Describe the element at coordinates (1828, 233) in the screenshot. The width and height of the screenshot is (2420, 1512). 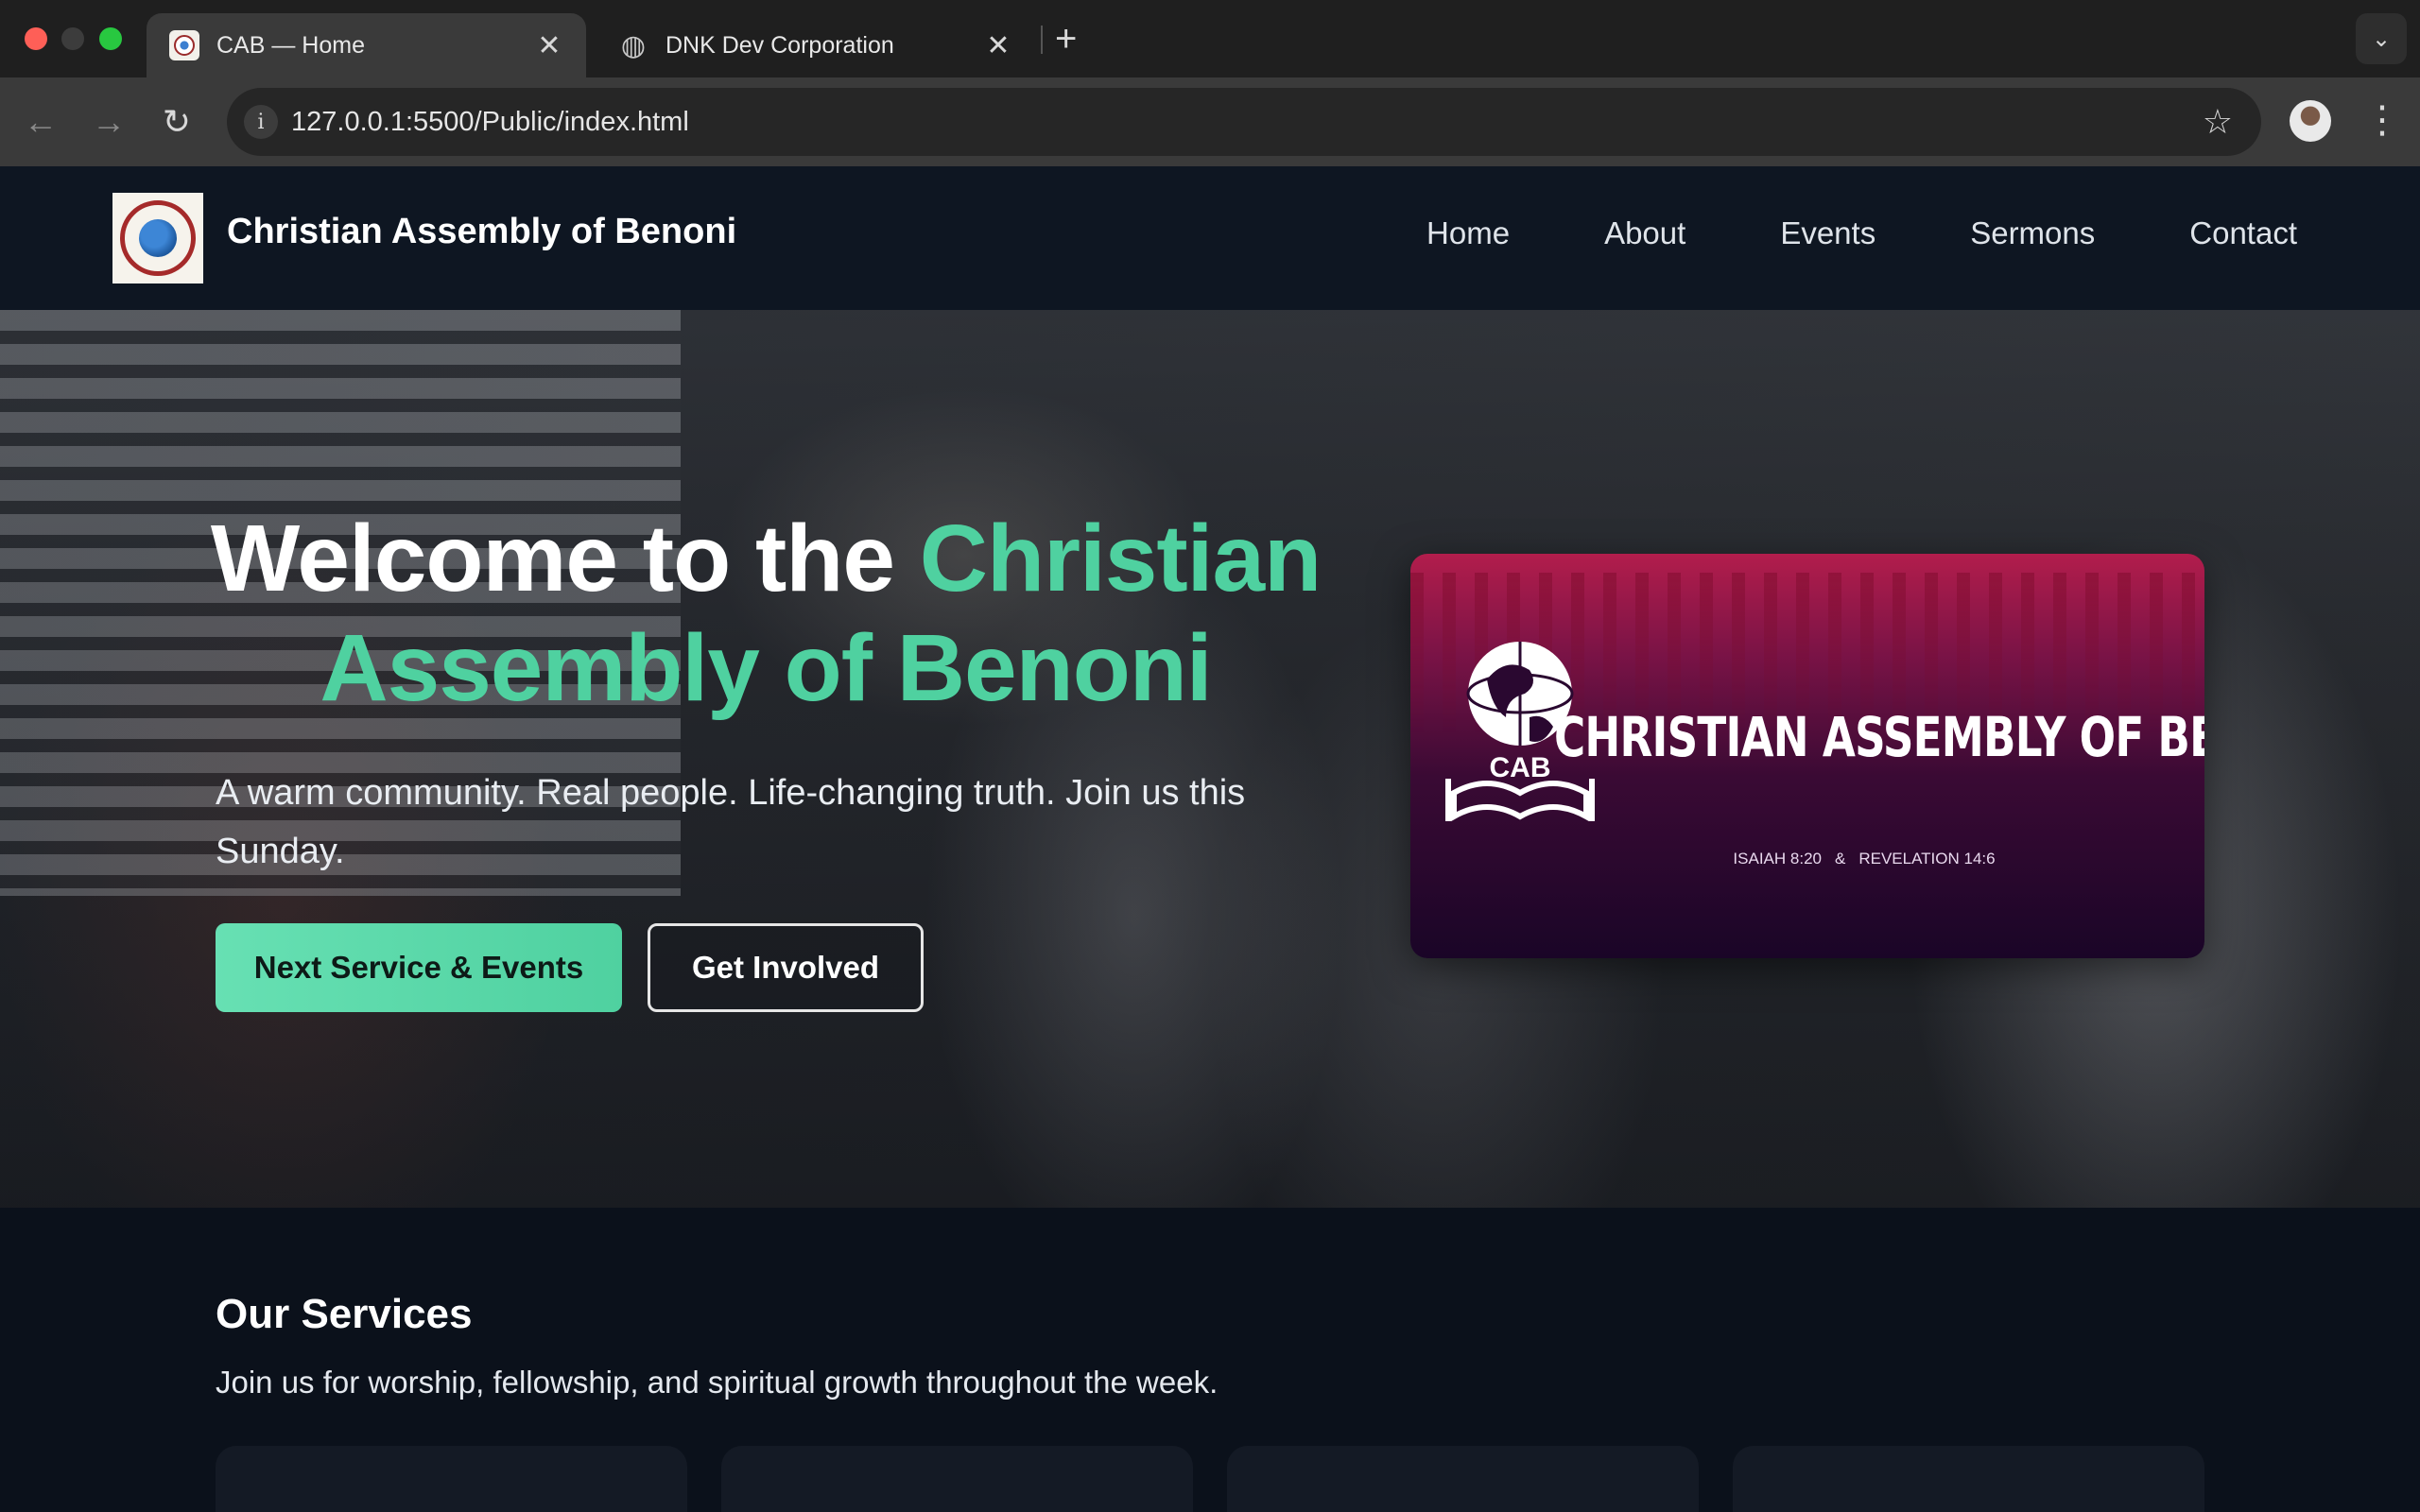
I see `nav-events: Events` at that location.